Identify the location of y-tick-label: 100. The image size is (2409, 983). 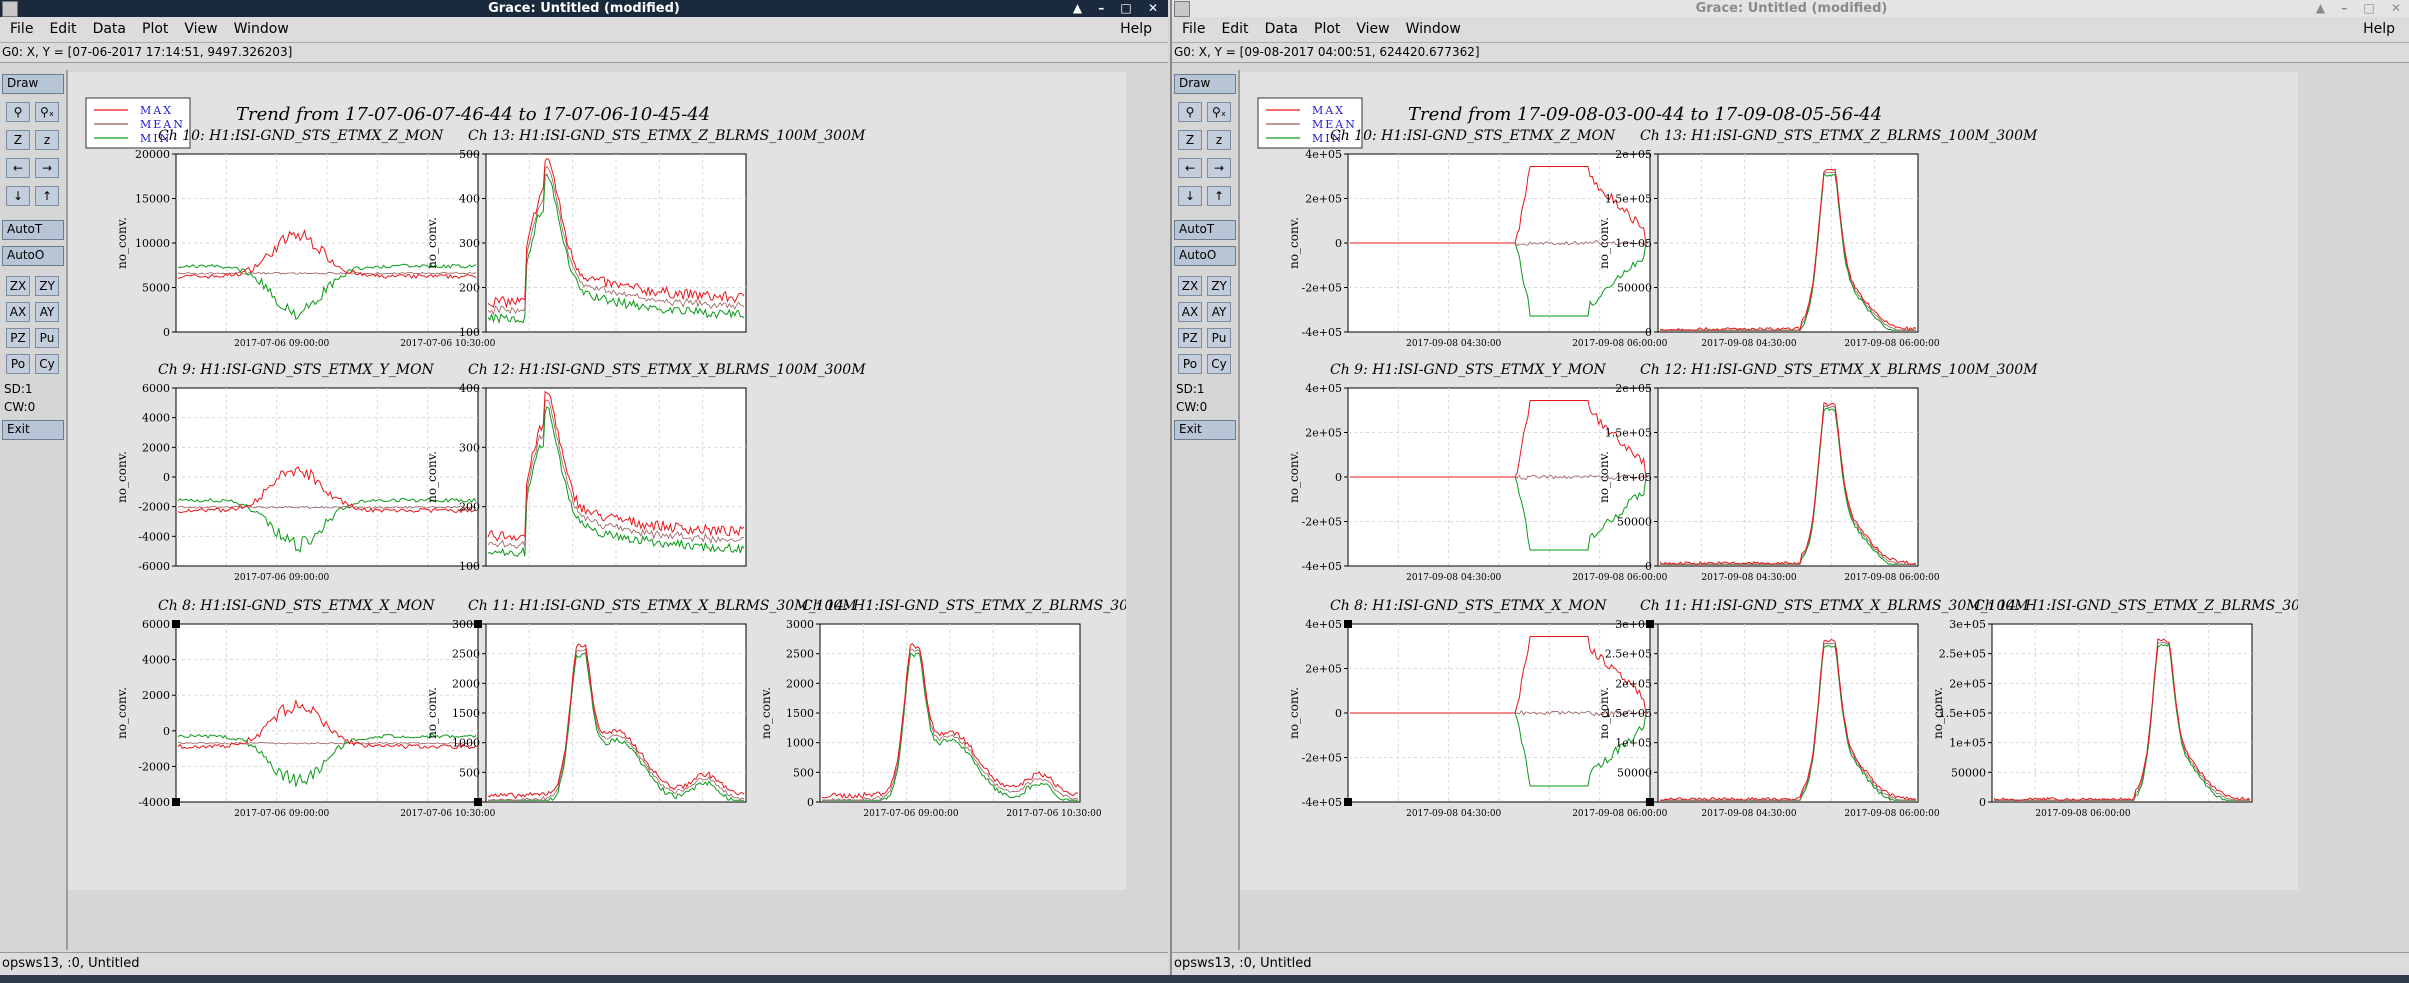
(469, 332).